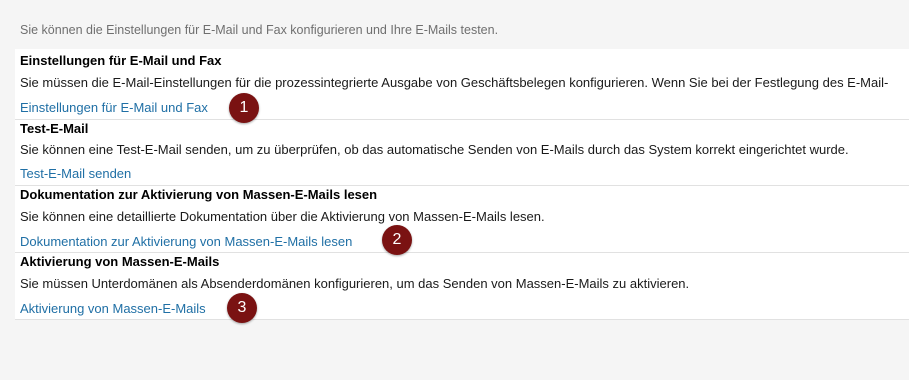  What do you see at coordinates (54, 128) in the screenshot?
I see `section-title: Test-E-Mail` at bounding box center [54, 128].